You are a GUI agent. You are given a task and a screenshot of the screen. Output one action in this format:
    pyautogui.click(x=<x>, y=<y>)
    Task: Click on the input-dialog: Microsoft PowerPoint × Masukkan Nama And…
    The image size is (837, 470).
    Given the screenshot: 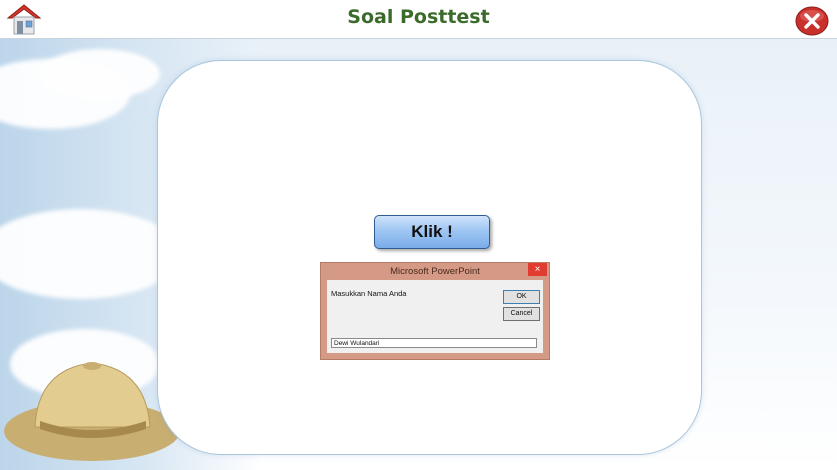 What is the action you would take?
    pyautogui.click(x=435, y=311)
    